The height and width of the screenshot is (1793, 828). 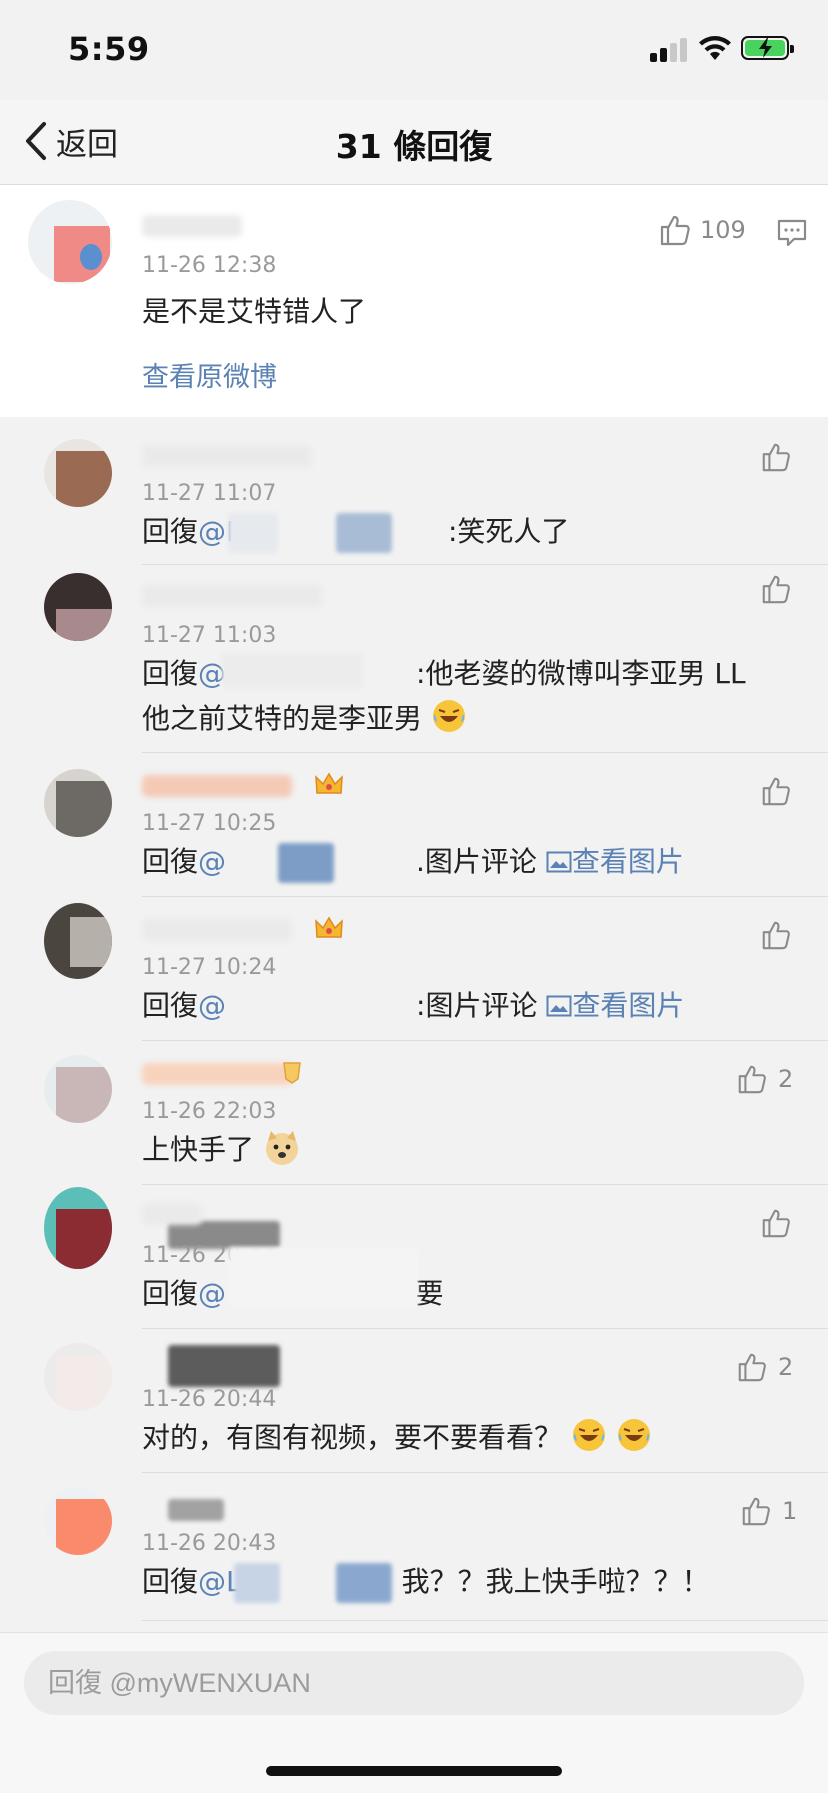 I want to click on reply-text: 对的，有图有视频，要不要看看？, so click(x=397, y=1437).